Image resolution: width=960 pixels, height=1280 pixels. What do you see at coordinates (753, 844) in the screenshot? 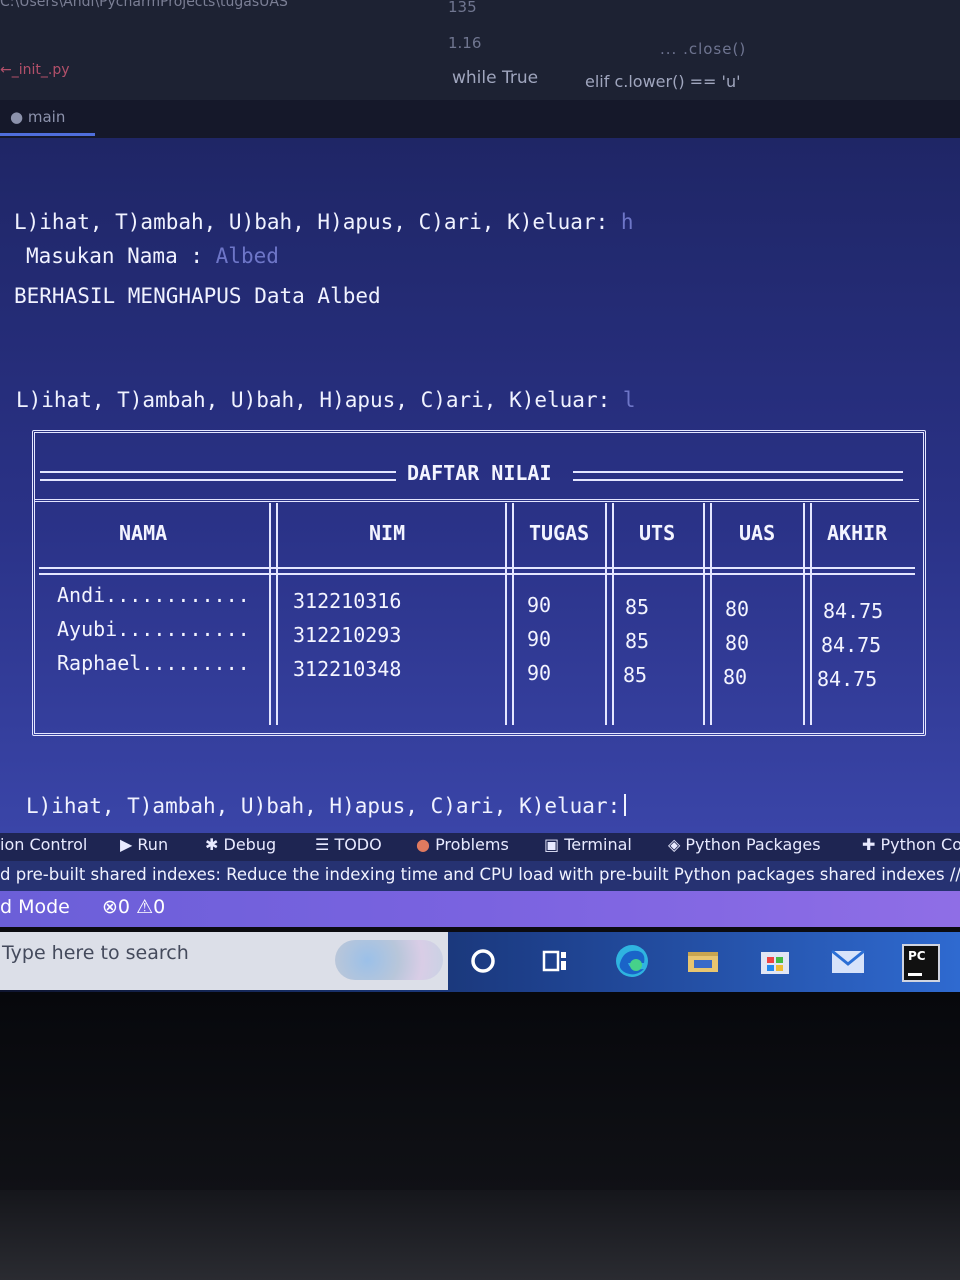
I see `tool-python-packages-label: Python Packages` at bounding box center [753, 844].